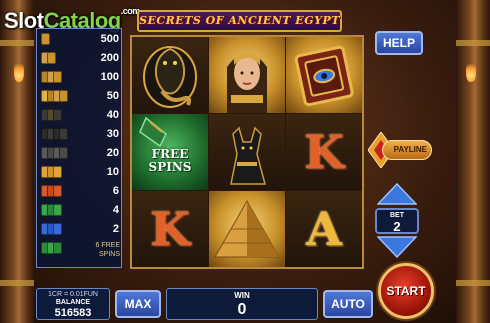 Image resolution: width=490 pixels, height=323 pixels. I want to click on bet-increase-arrow-icon, so click(397, 194).